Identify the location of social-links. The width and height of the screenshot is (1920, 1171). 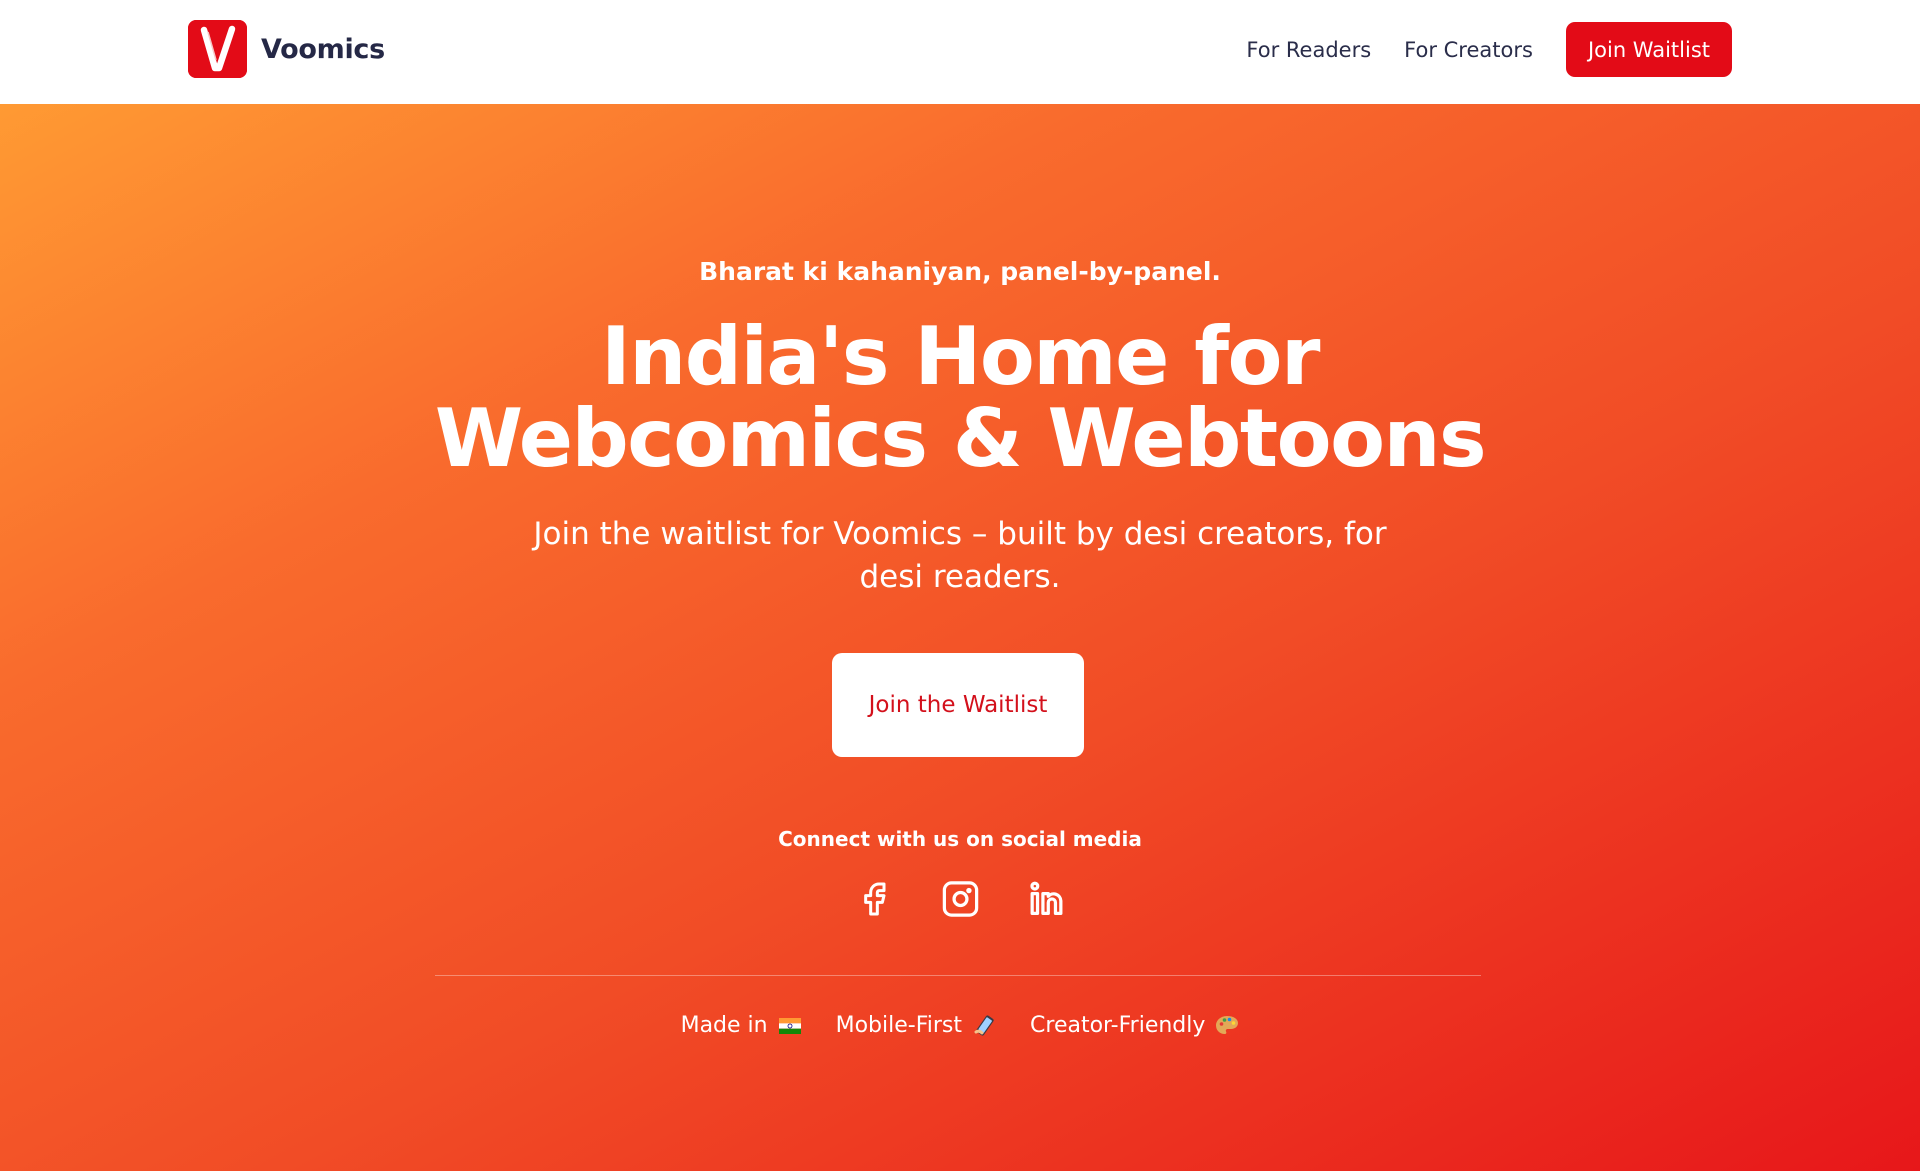
(960, 898).